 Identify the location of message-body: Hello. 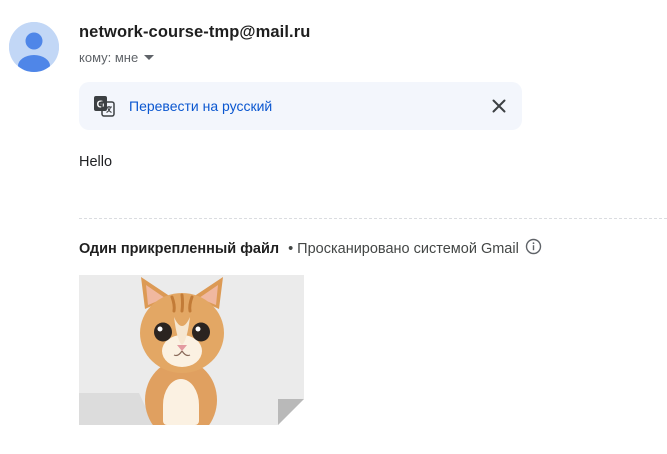
(96, 162).